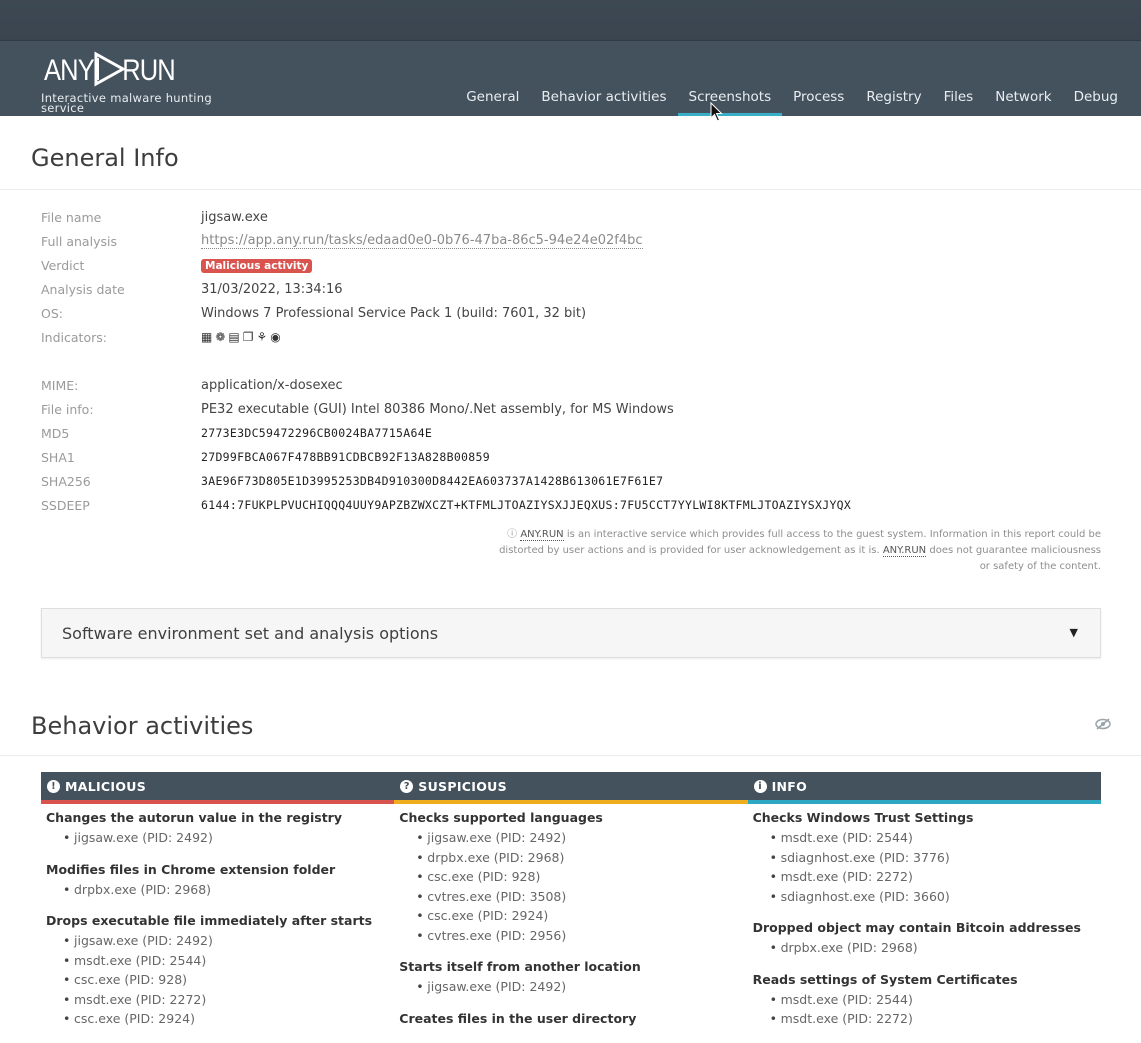  Describe the element at coordinates (492, 98) in the screenshot. I see `nav-general: General` at that location.